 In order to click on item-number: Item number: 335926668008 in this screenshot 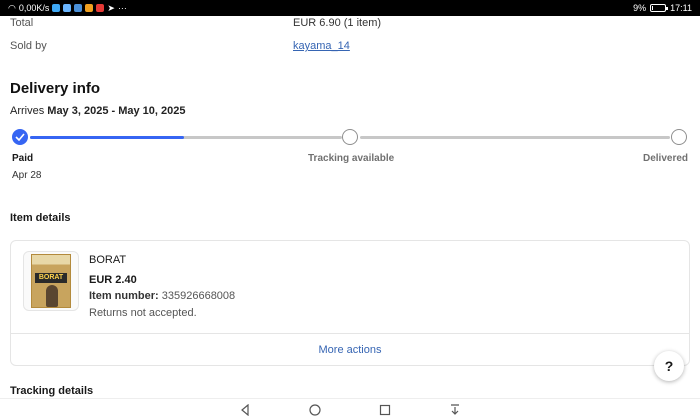, I will do `click(162, 296)`.